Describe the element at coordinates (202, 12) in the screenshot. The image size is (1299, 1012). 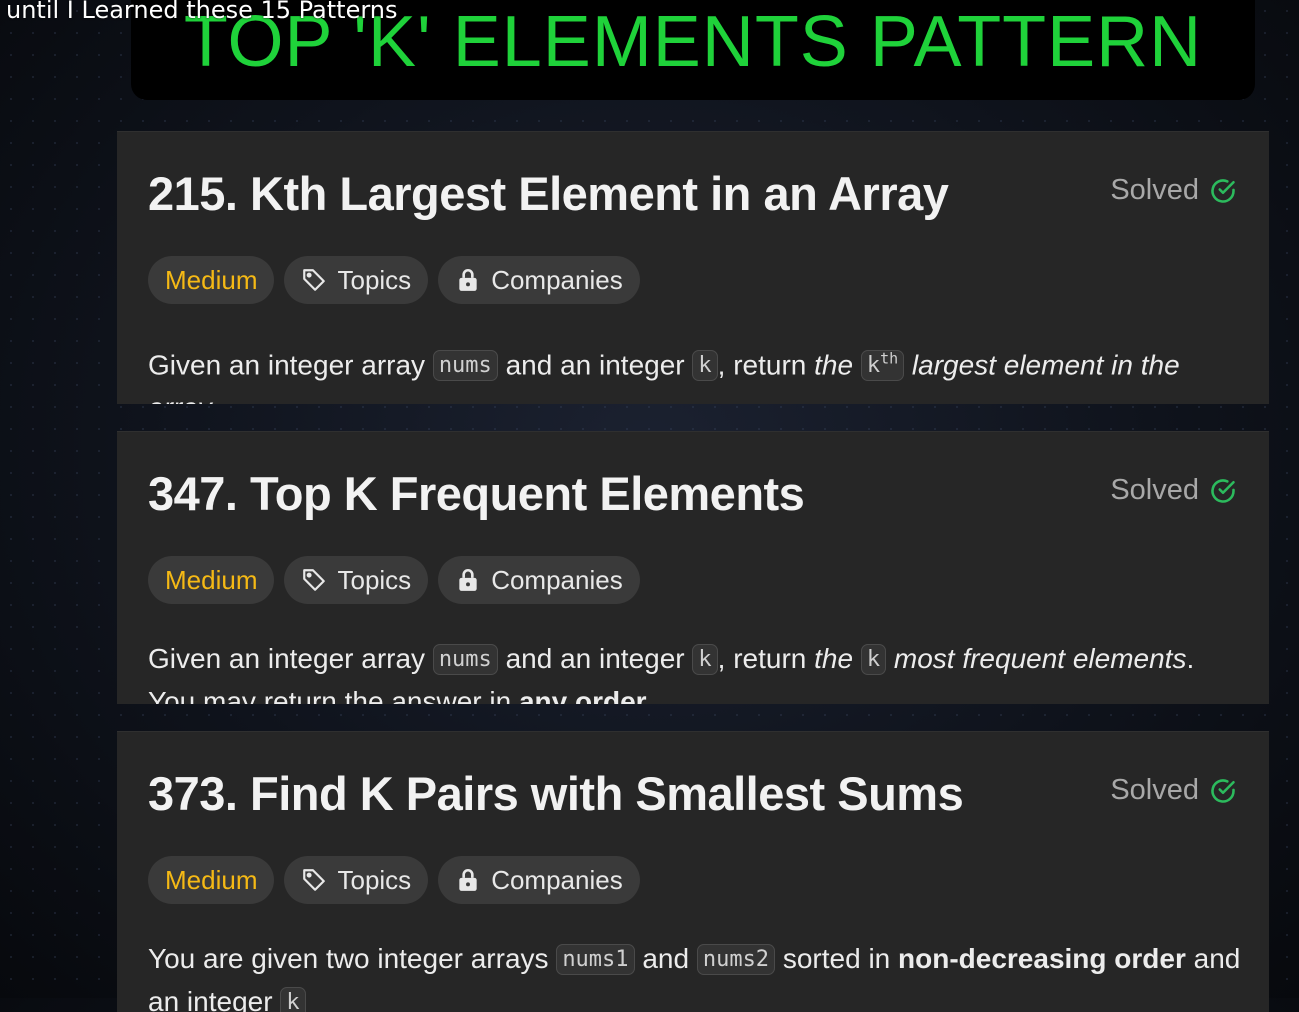
I see `video-caption: until I Learned these 15 Patterns` at that location.